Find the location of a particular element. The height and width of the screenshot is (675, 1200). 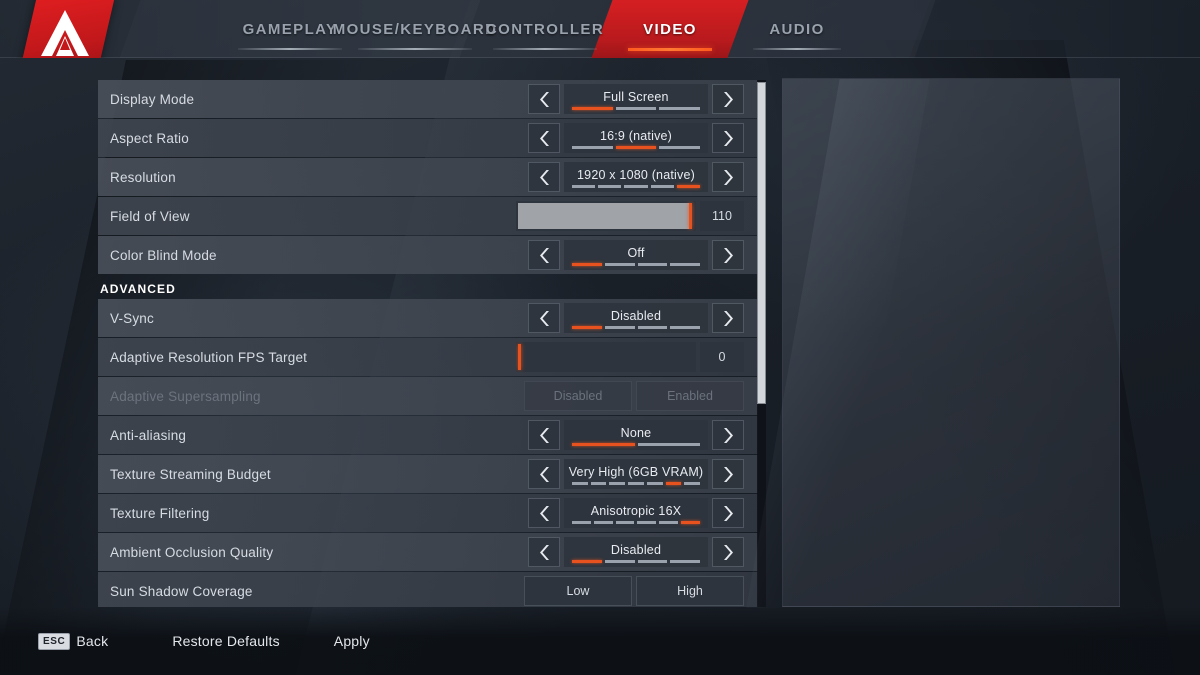

setting-row-color-blind-mode: Color Blind Mode Off is located at coordinates (428, 255).